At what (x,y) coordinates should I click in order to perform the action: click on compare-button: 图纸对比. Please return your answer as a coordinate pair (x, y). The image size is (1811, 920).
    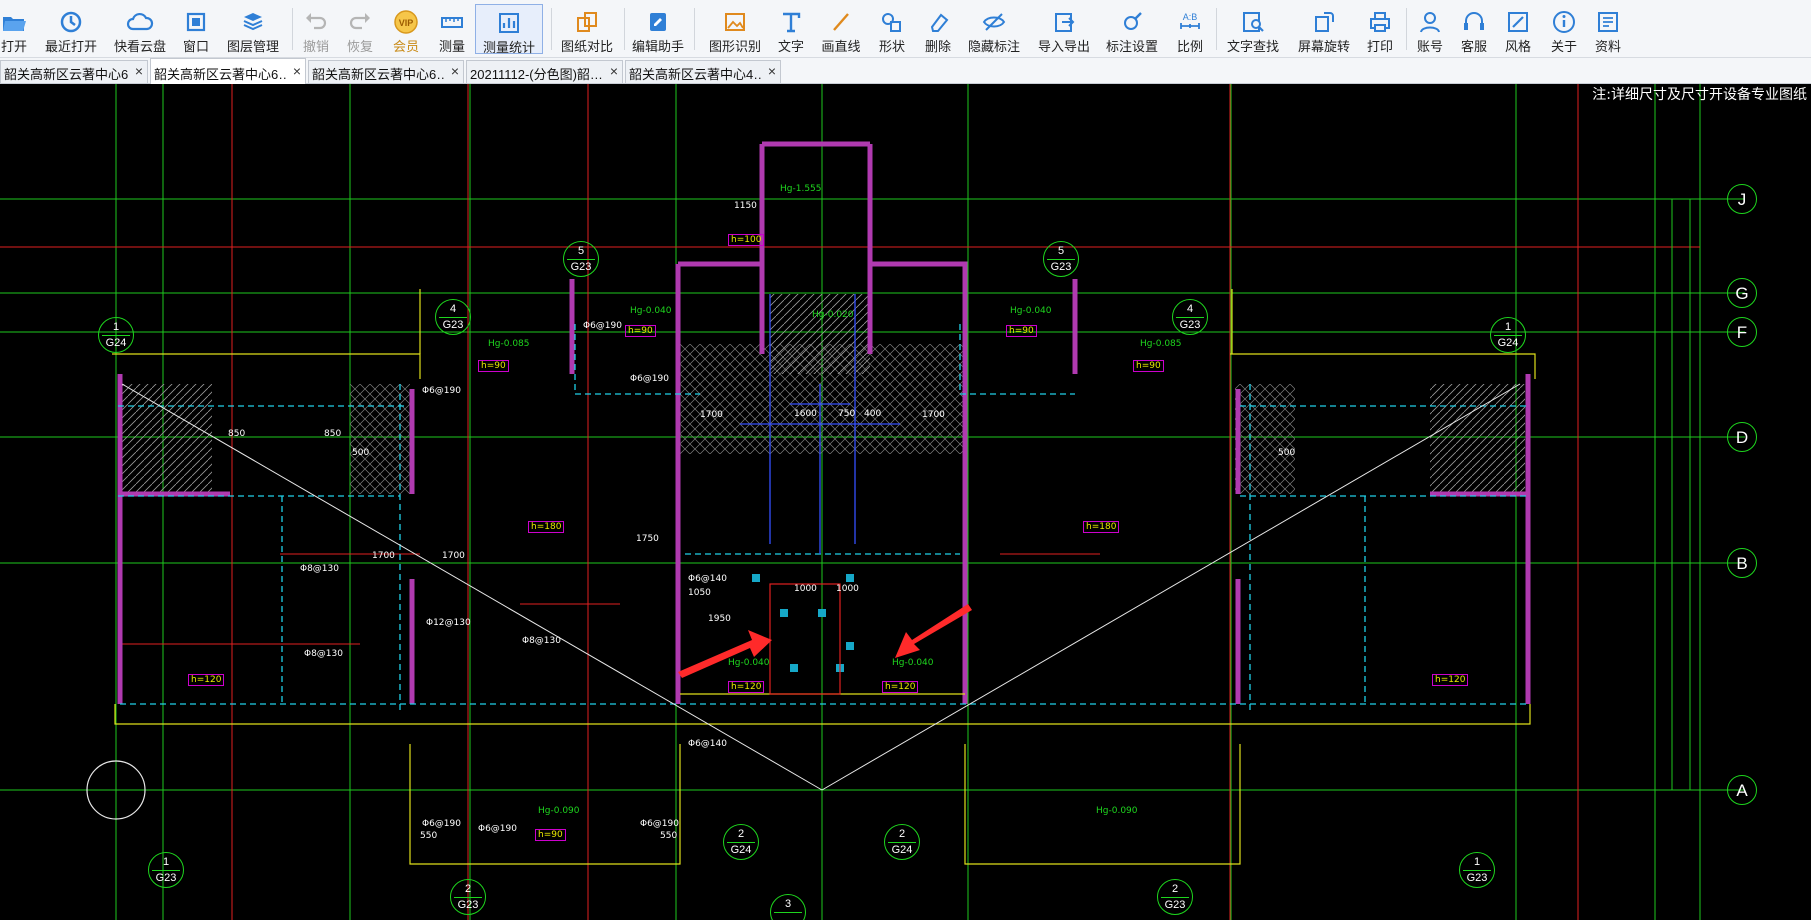
    Looking at the image, I should click on (587, 29).